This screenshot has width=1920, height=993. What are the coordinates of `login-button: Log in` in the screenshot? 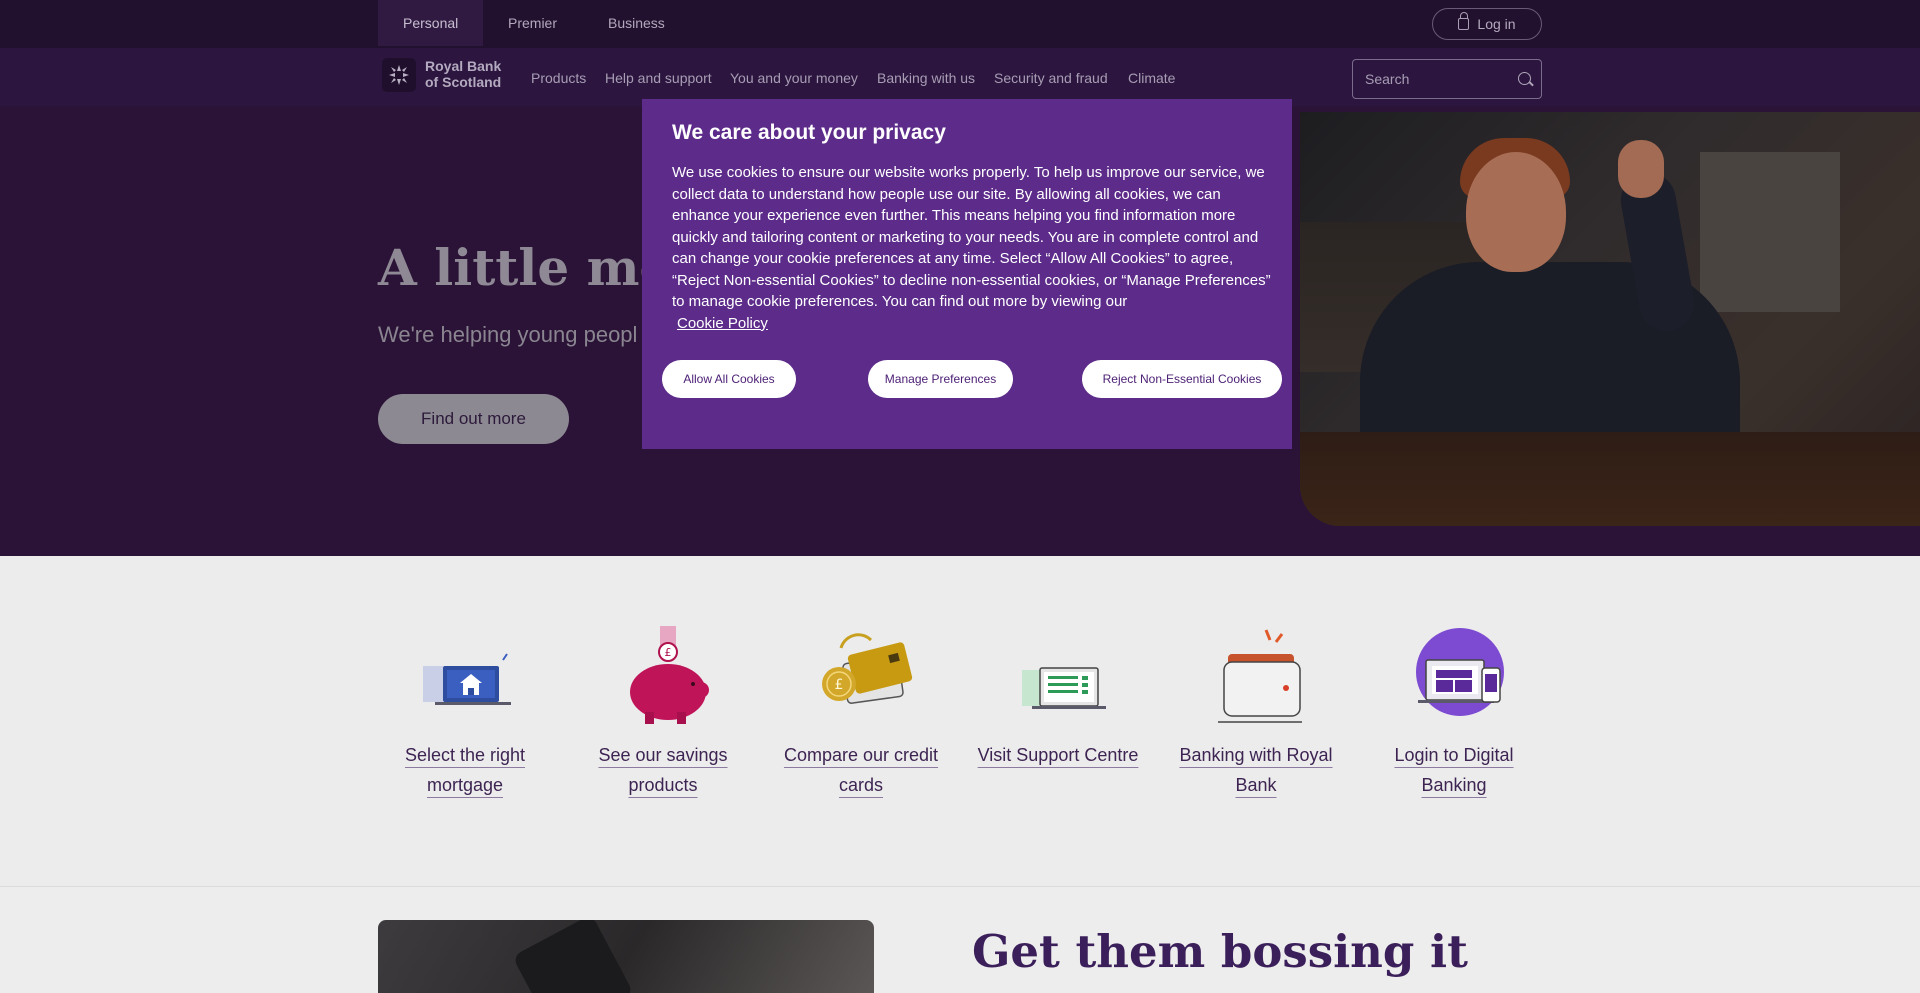 It's located at (1487, 24).